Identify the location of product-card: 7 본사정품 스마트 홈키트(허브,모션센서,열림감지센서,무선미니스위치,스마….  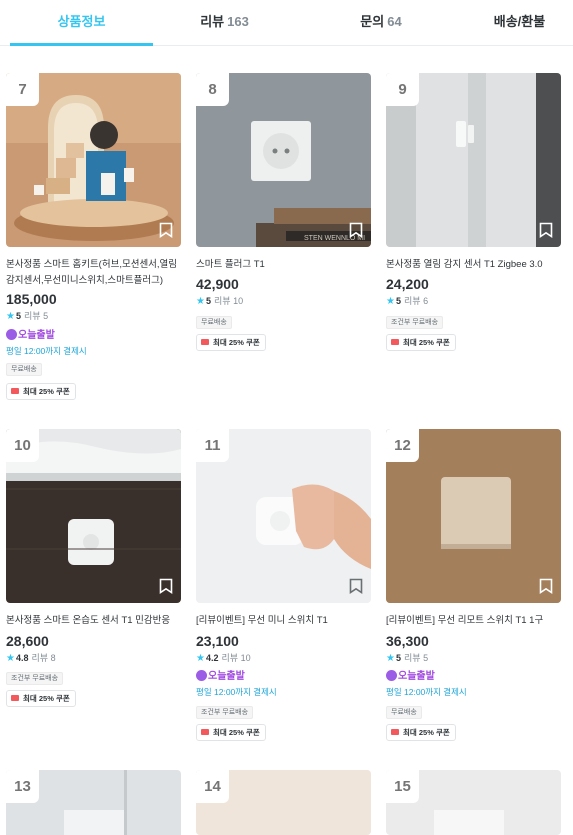
(93, 243).